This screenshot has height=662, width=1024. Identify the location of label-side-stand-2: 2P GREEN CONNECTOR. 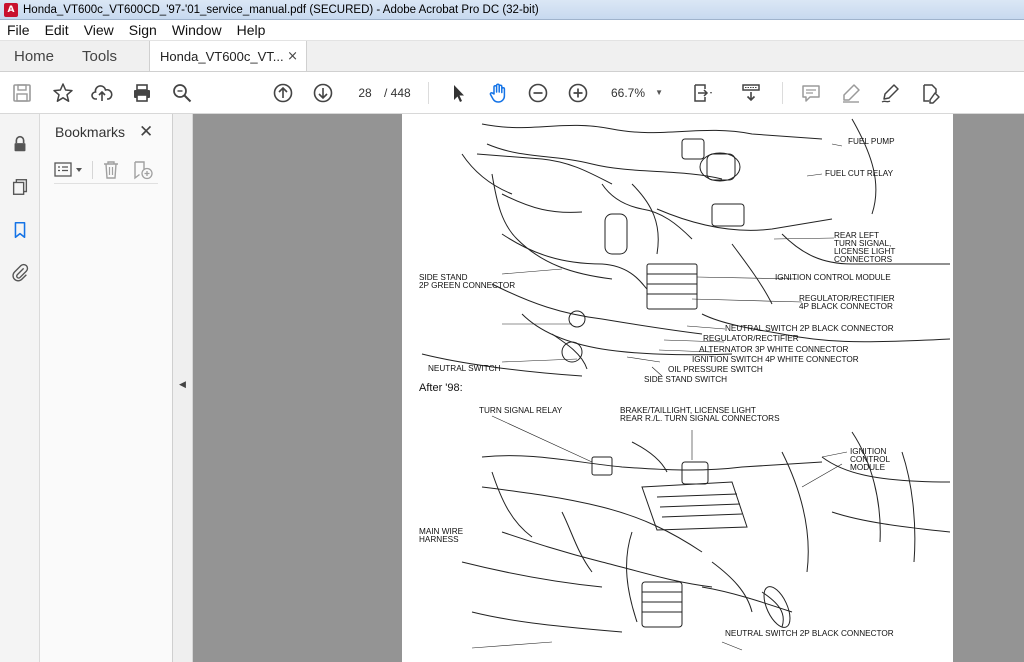
(467, 285).